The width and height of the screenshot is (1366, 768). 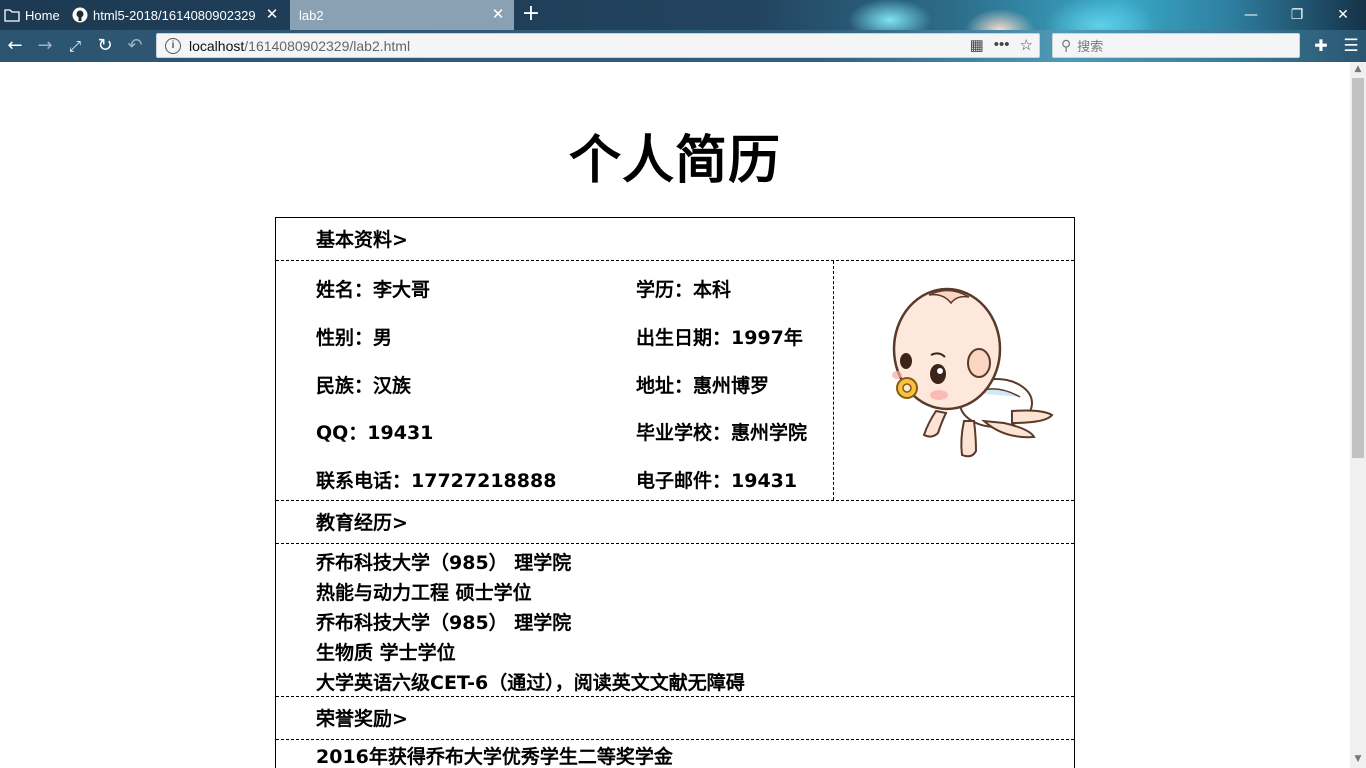 What do you see at coordinates (354, 338) in the screenshot?
I see `gender-field: 性别：男` at bounding box center [354, 338].